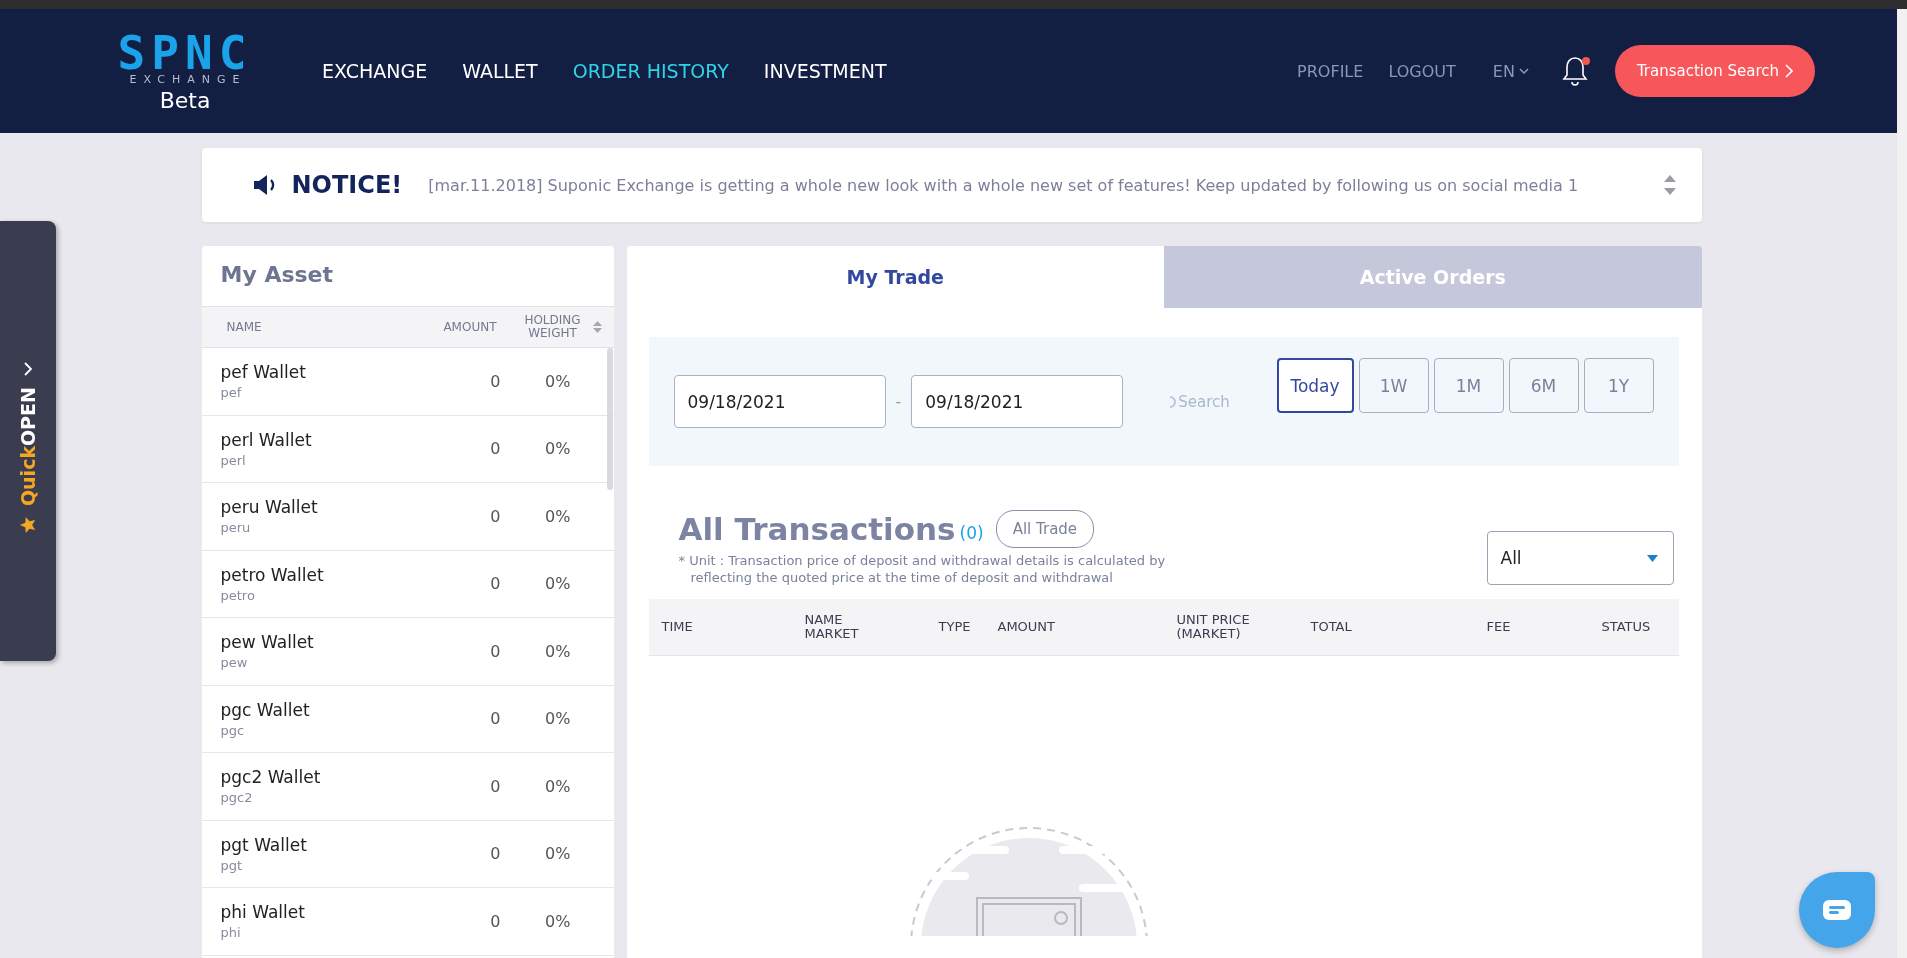 The height and width of the screenshot is (958, 1907). Describe the element at coordinates (1213, 627) in the screenshot. I see `column-header: UNIT PRICE (MARKET)` at that location.